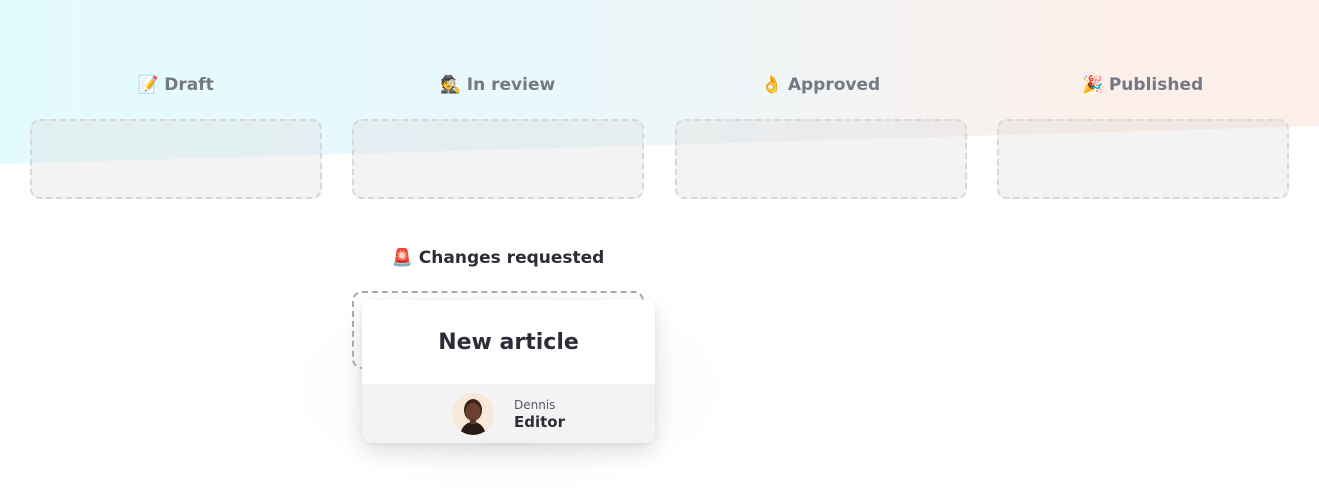 The height and width of the screenshot is (497, 1319). I want to click on dropzone-draft, so click(176, 159).